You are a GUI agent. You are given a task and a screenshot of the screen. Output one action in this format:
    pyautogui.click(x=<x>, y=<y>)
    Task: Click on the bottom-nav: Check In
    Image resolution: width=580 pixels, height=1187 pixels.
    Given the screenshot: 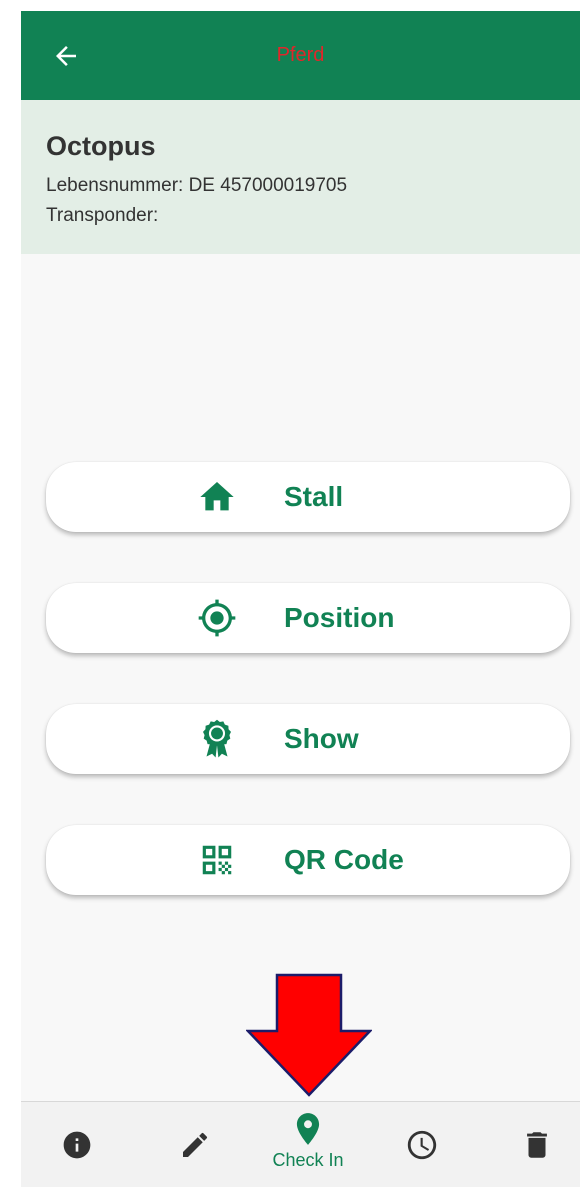 What is the action you would take?
    pyautogui.click(x=300, y=1144)
    